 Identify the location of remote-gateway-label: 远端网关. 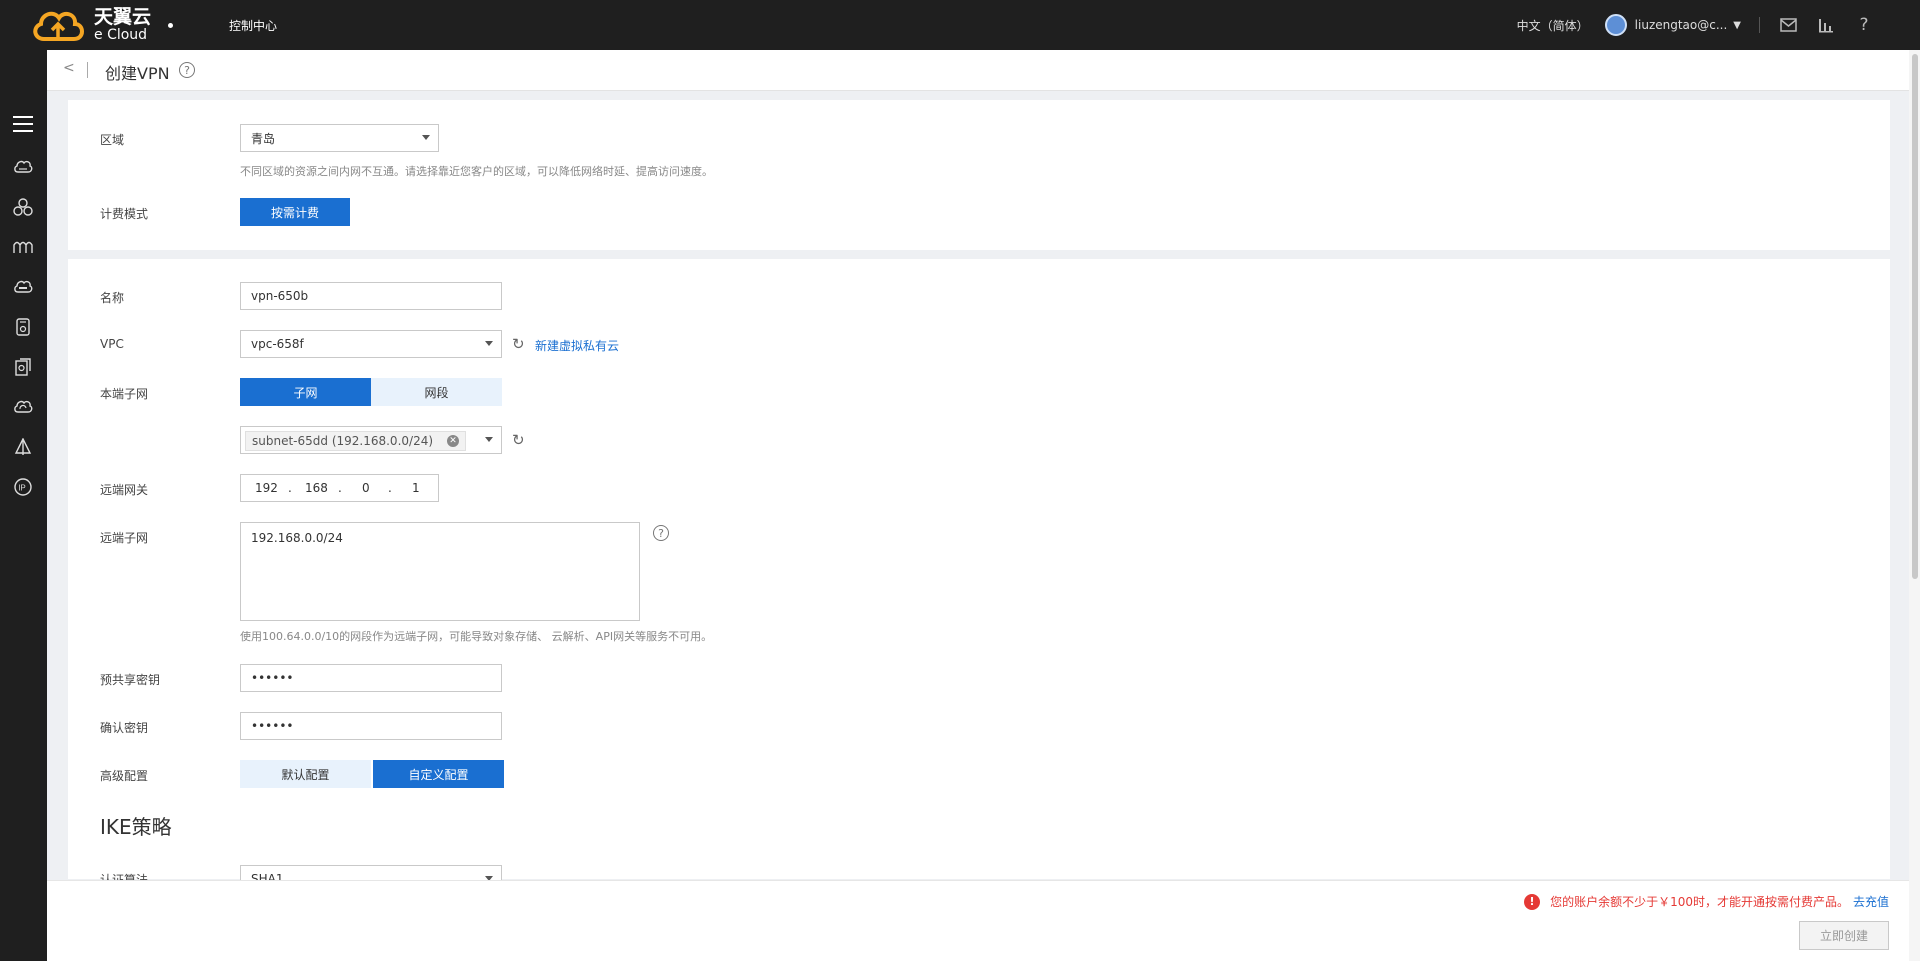
(124, 490).